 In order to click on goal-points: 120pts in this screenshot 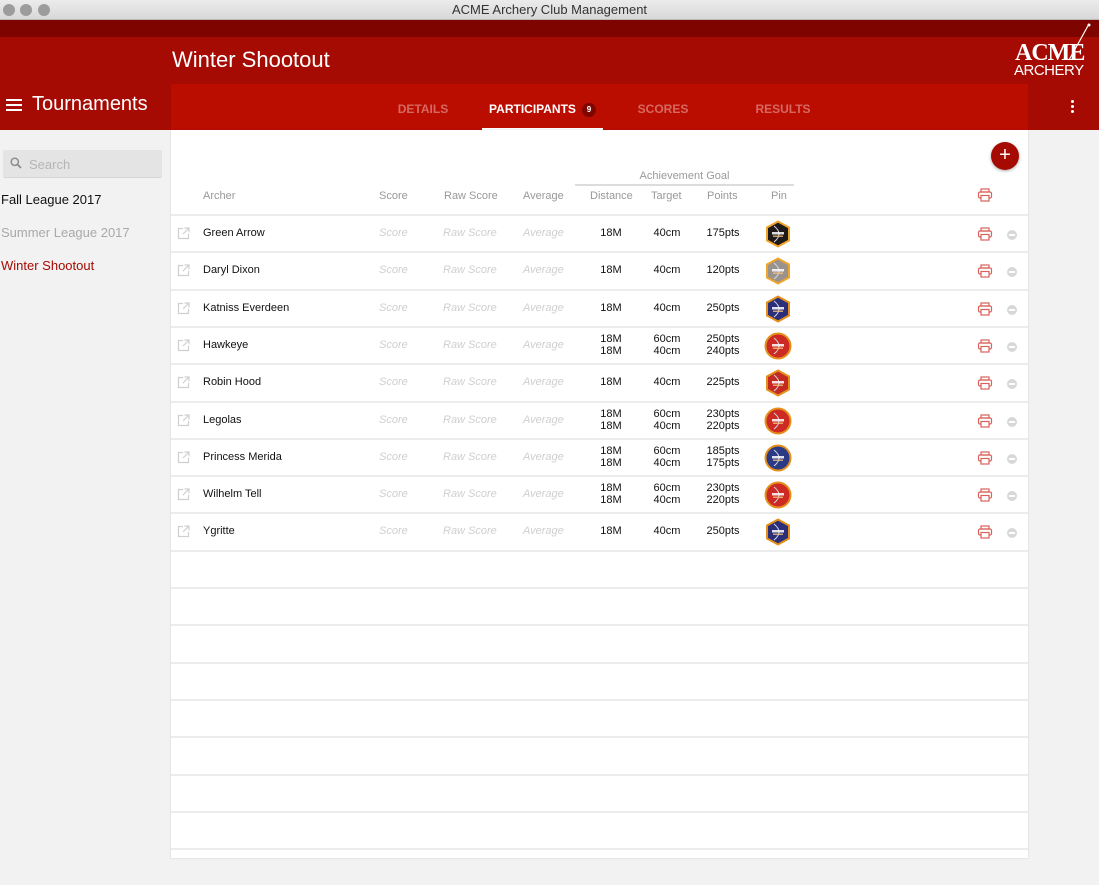, I will do `click(723, 270)`.